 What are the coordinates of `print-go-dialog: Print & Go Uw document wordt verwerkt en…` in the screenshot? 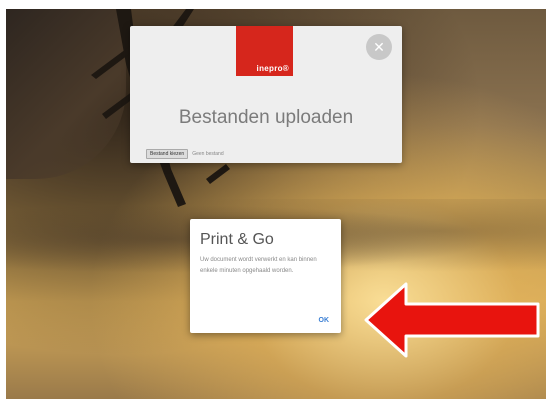 It's located at (265, 276).